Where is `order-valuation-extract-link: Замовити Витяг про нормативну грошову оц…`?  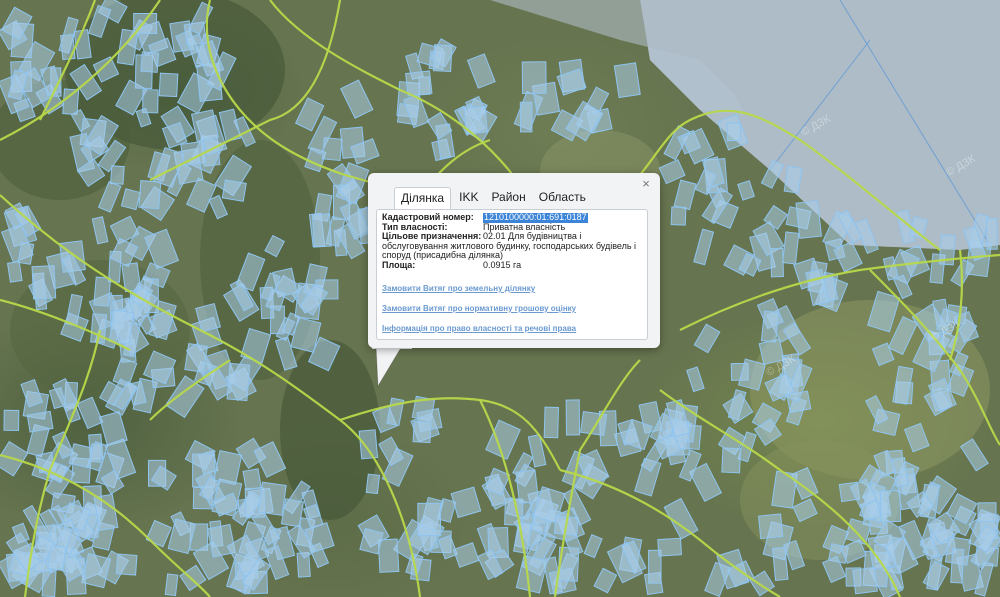
order-valuation-extract-link: Замовити Витяг про нормативну грошову оц… is located at coordinates (512, 308).